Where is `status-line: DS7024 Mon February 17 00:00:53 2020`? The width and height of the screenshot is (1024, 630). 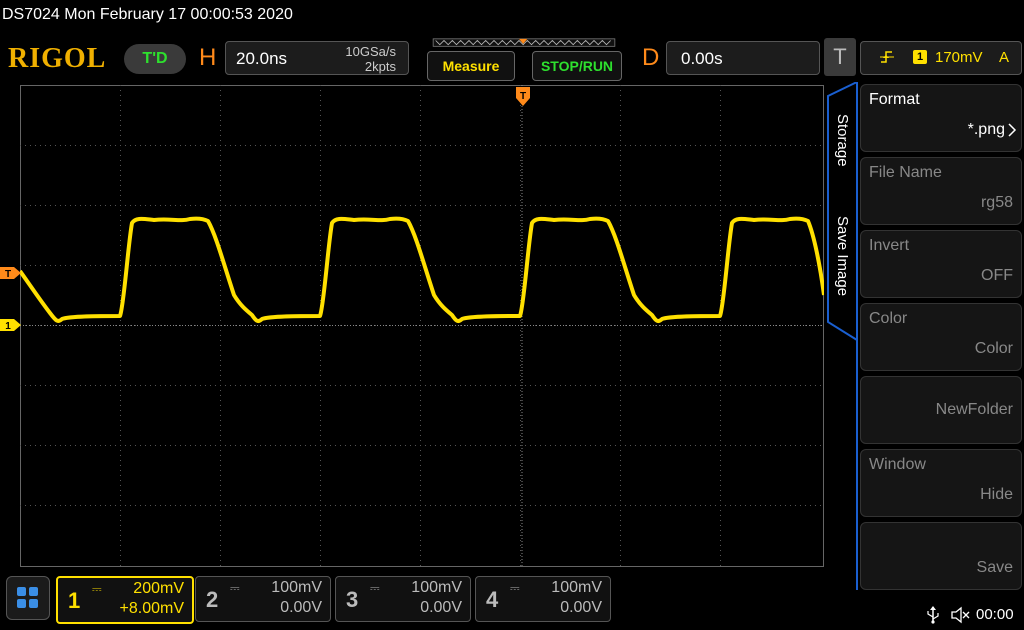
status-line: DS7024 Mon February 17 00:00:53 2020 is located at coordinates (512, 17).